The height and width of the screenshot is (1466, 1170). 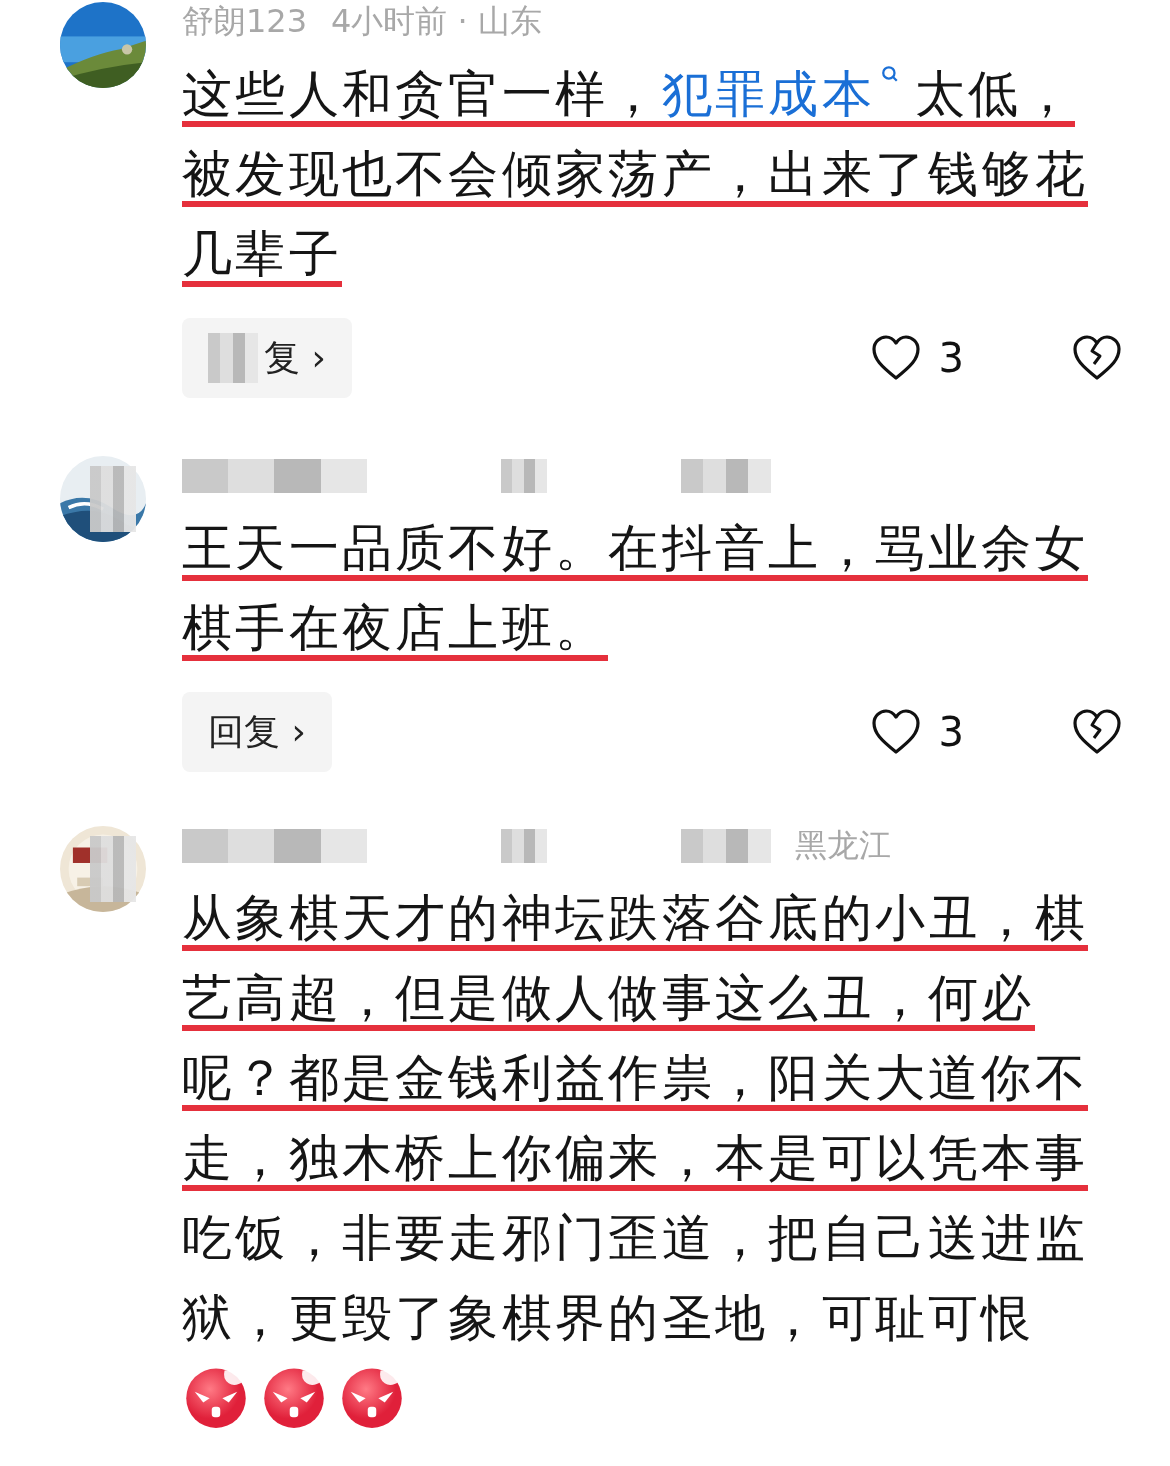 I want to click on comment-meta: 黑龙江, so click(x=843, y=845).